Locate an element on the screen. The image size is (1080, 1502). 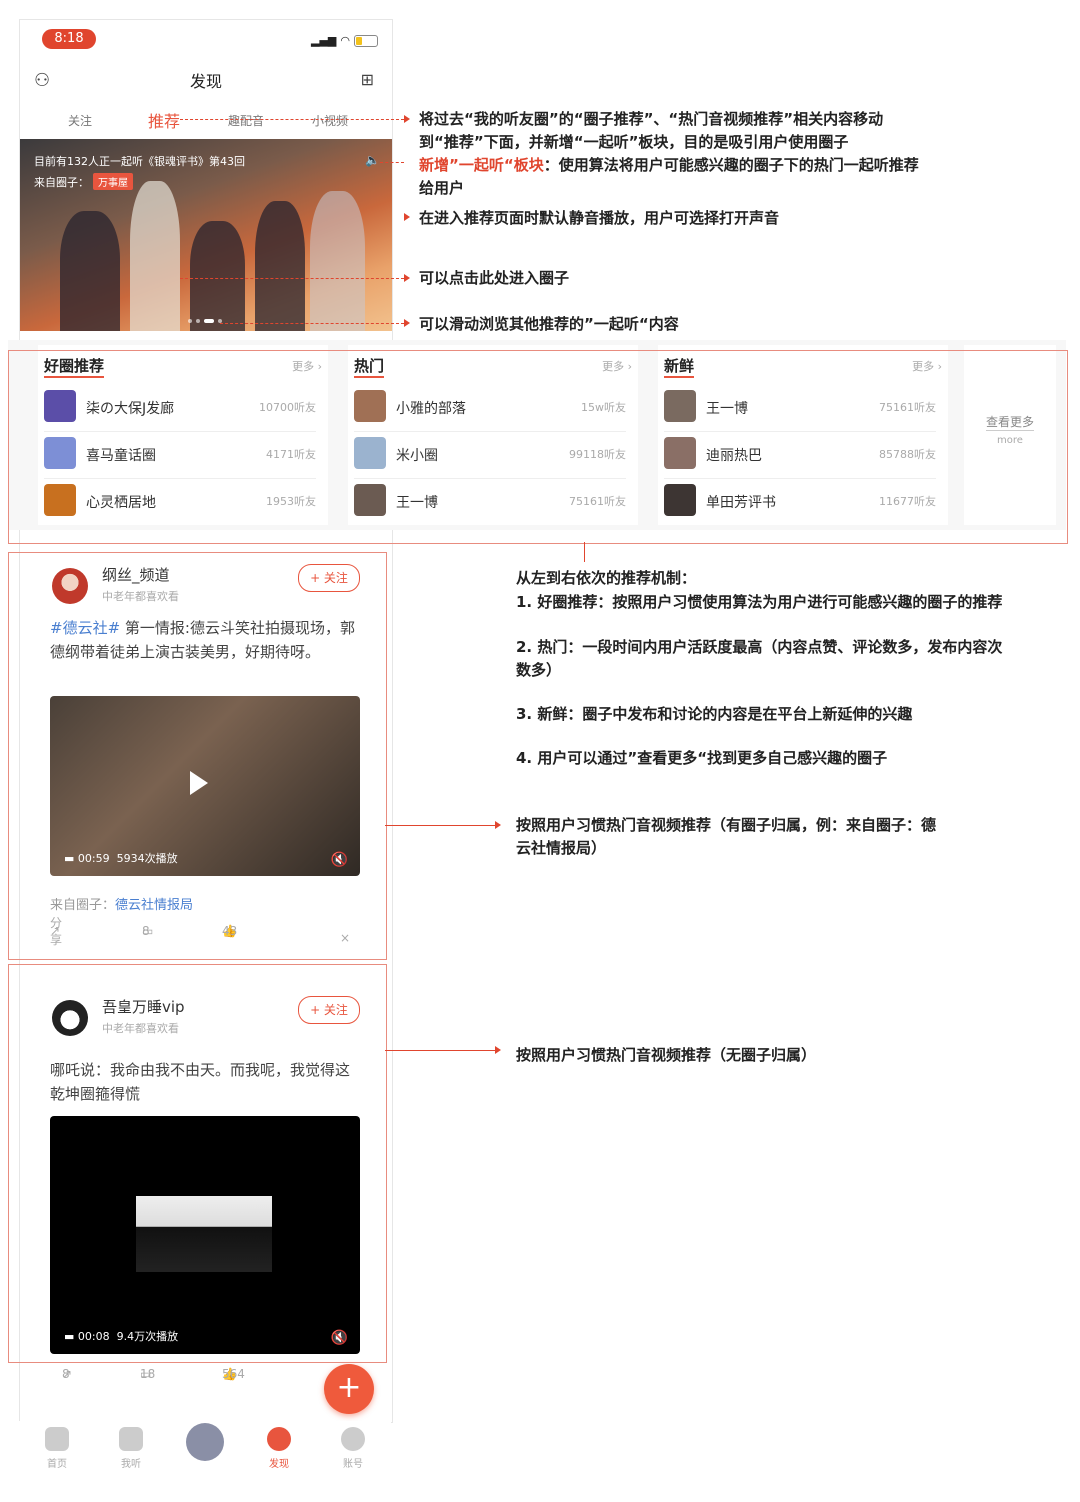
home-icon is located at coordinates (57, 1439).